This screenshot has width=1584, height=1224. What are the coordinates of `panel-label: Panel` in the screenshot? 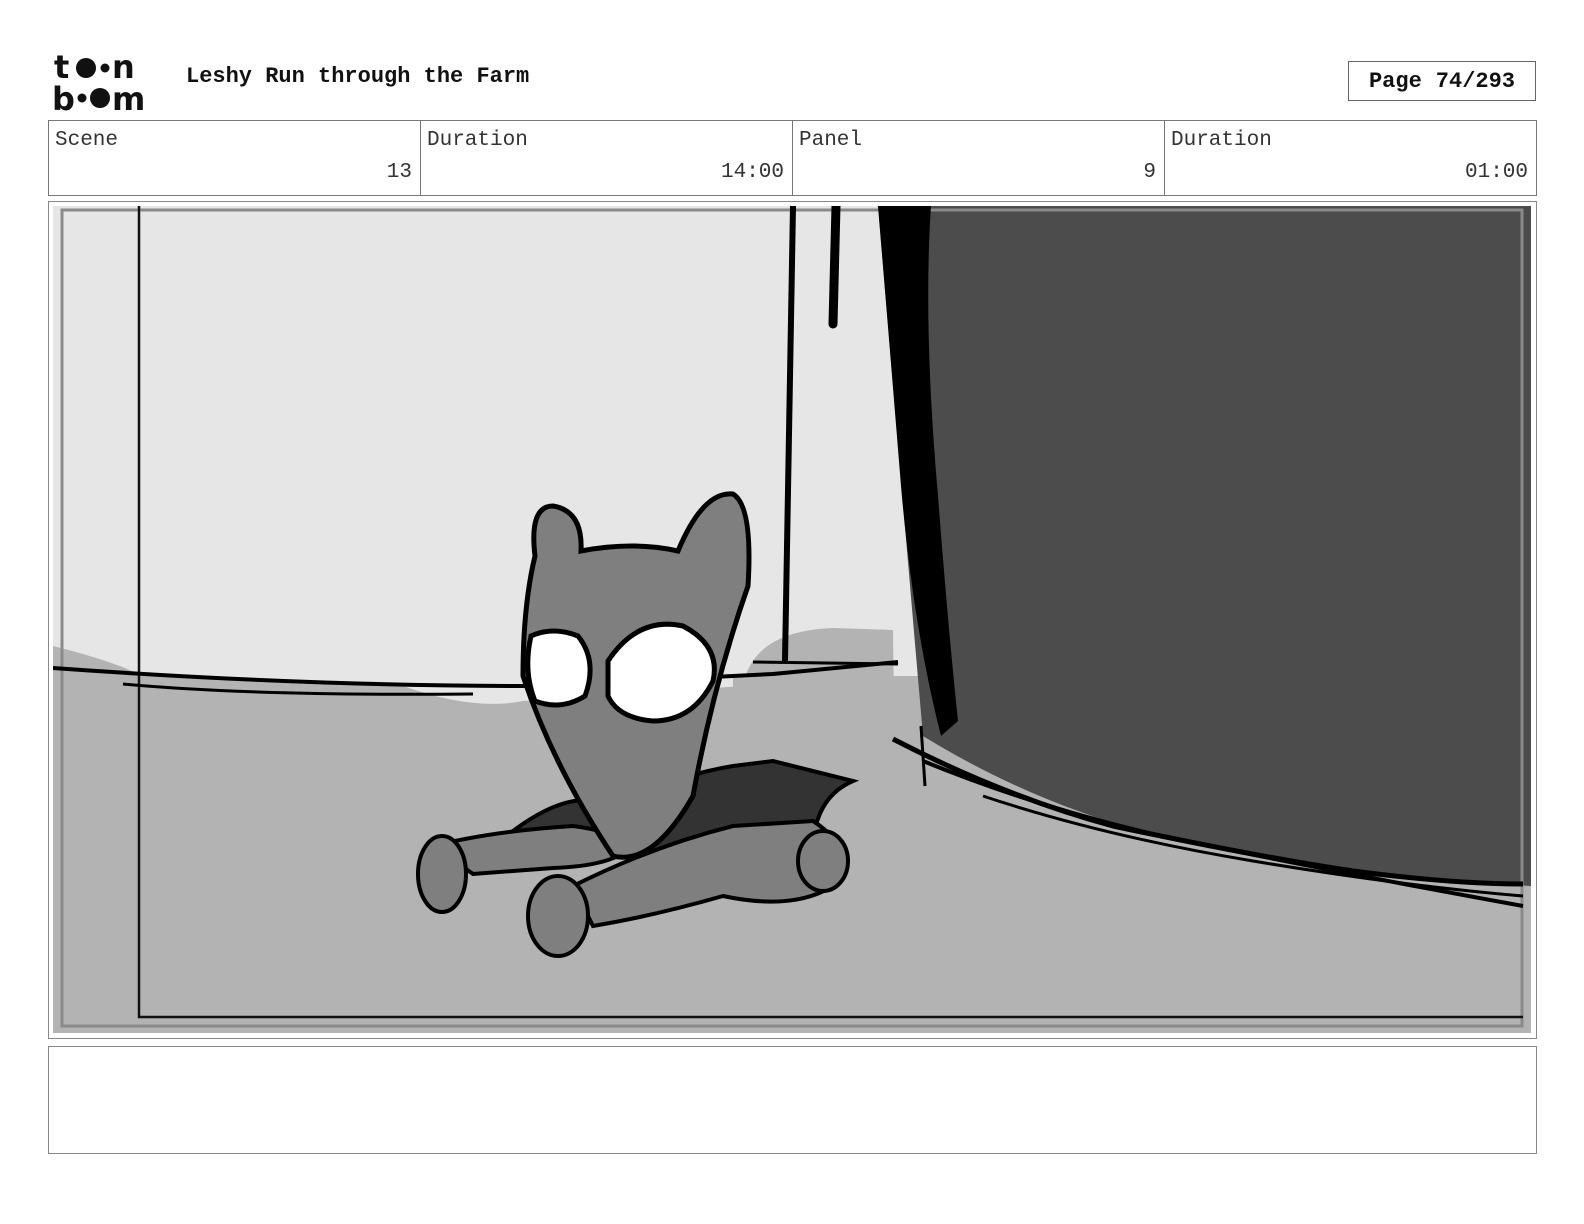 It's located at (831, 140).